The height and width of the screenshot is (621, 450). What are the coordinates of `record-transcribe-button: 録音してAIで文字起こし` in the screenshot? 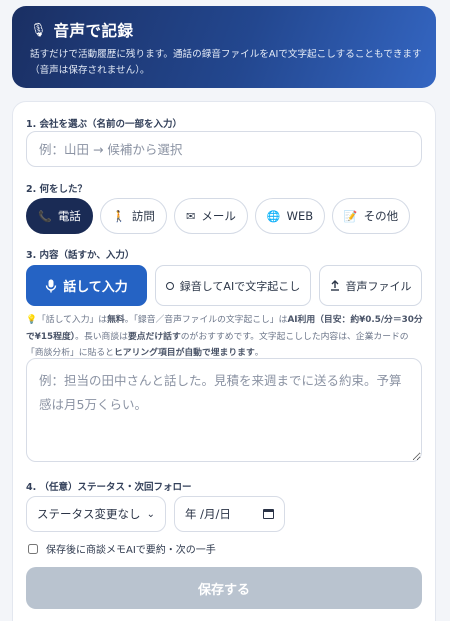 It's located at (233, 285).